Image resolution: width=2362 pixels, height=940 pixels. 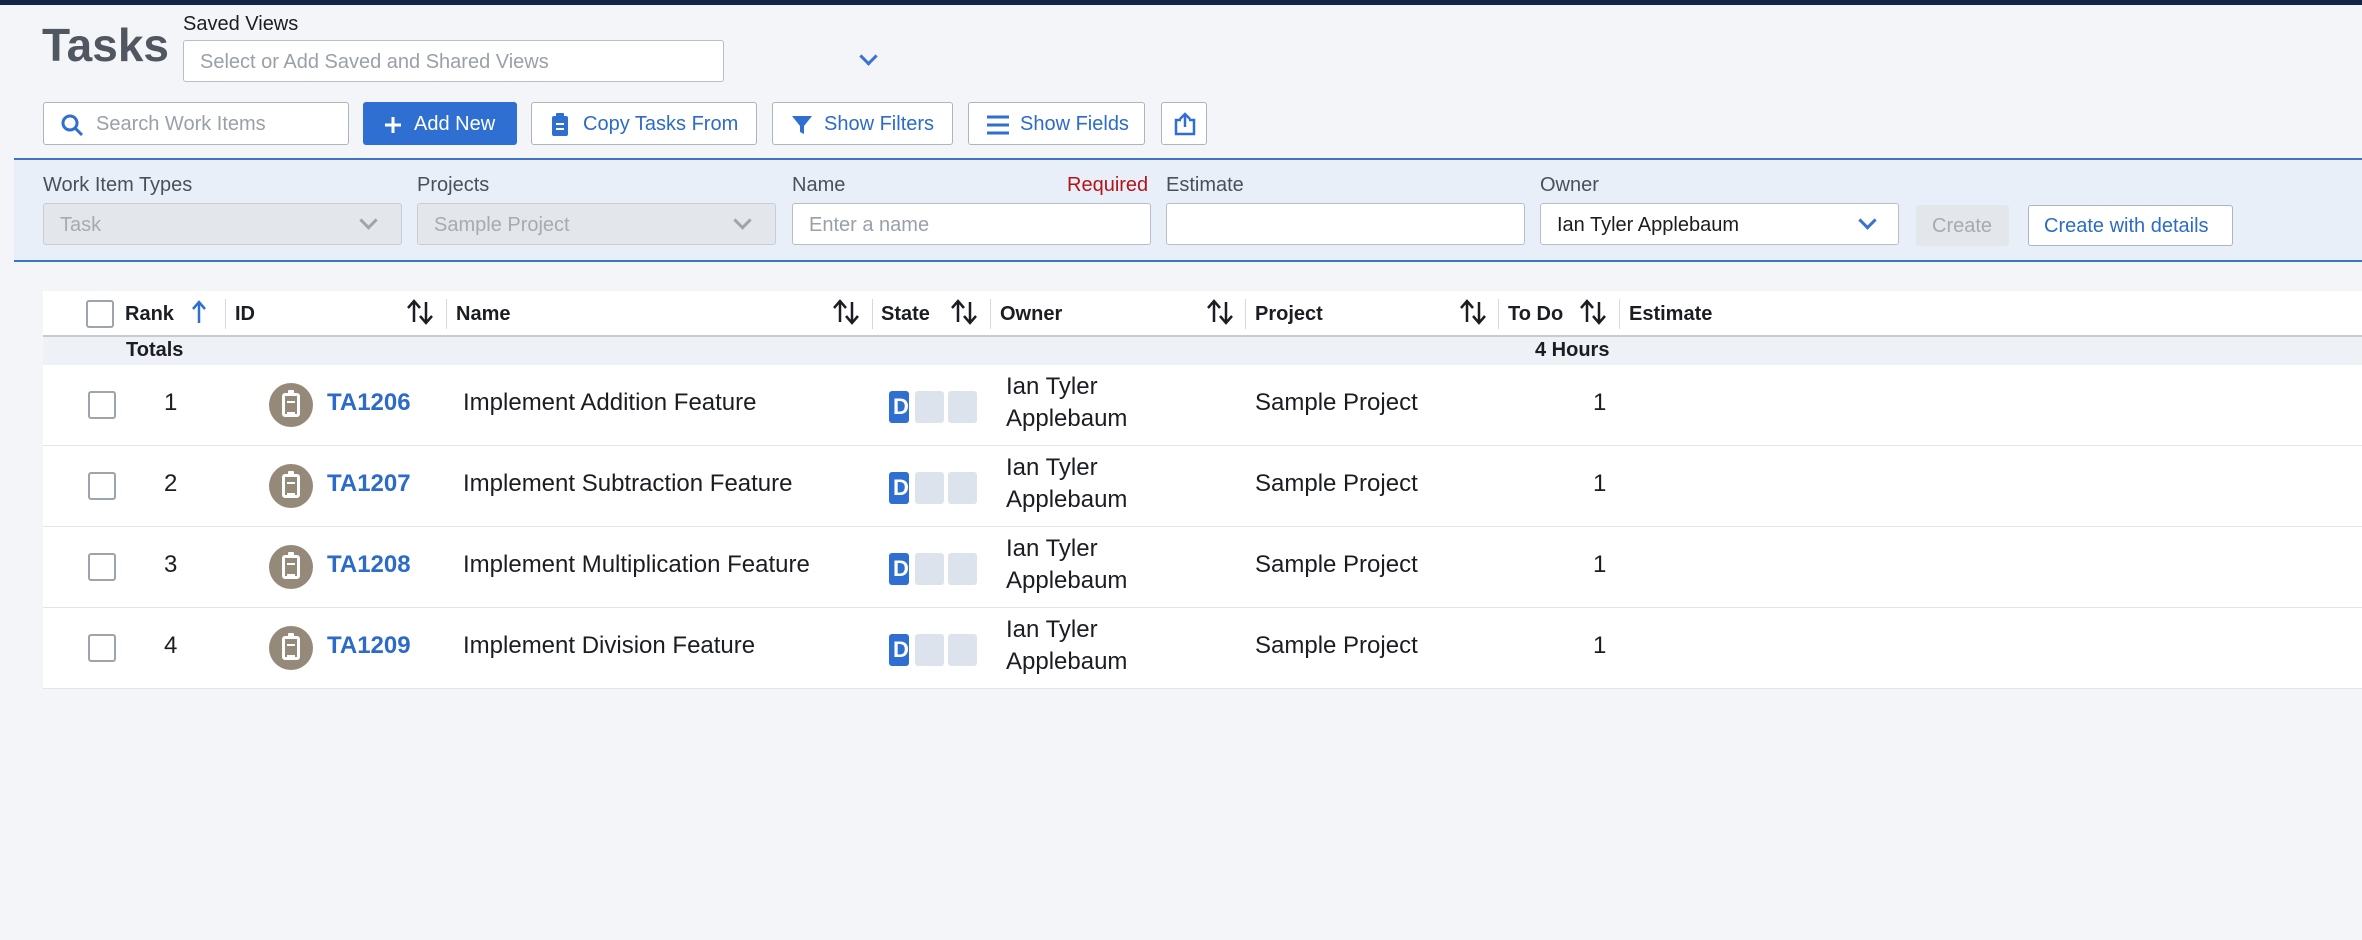 What do you see at coordinates (455, 124) in the screenshot?
I see `add-new-label: Add New` at bounding box center [455, 124].